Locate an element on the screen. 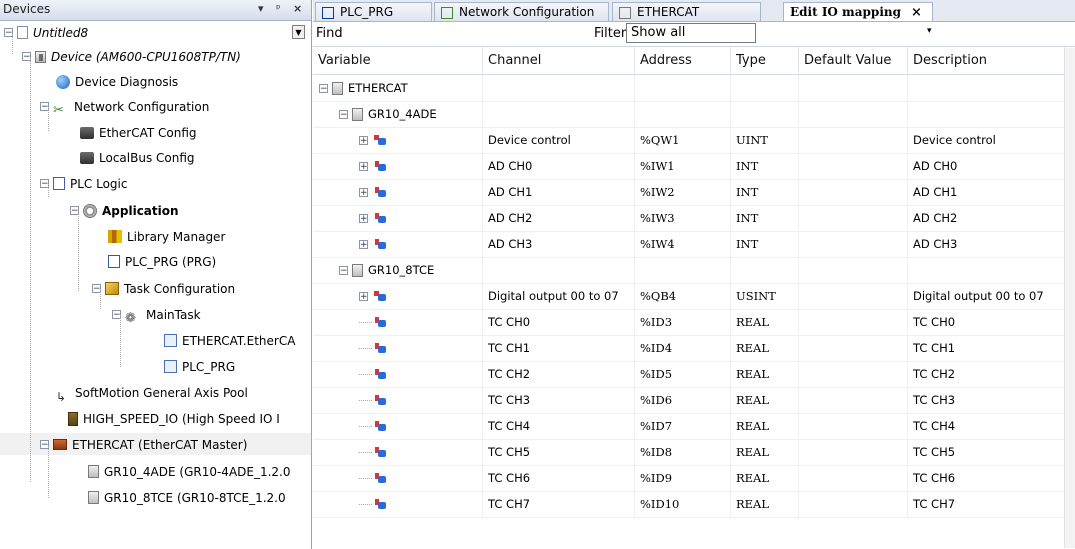  tree-item-ethercat-ethercat-master: − ETHERCAT (EtherCAT Master) is located at coordinates (155, 444).